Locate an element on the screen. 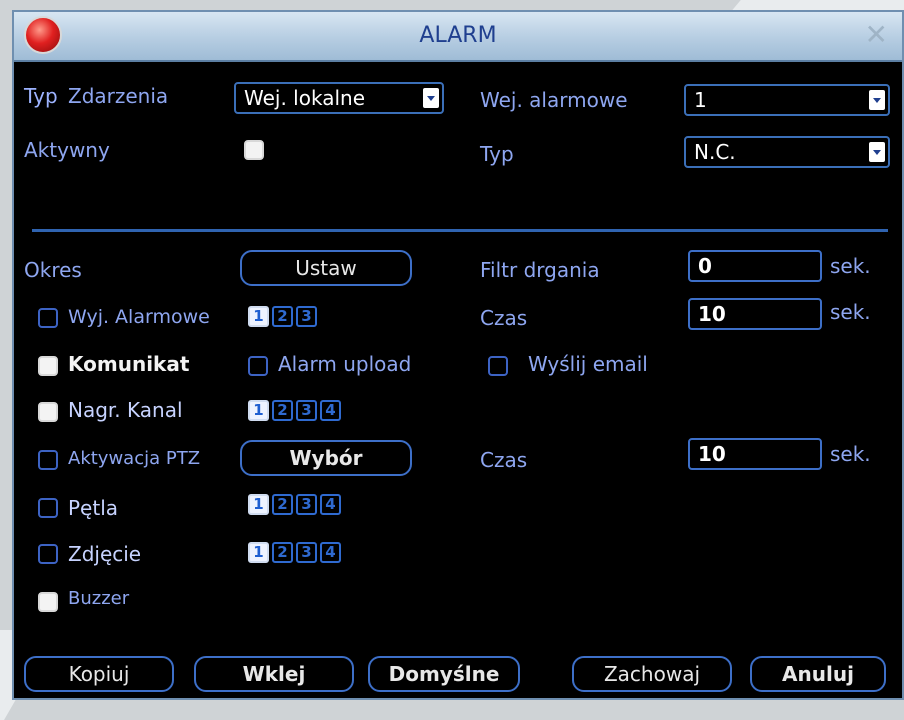 This screenshot has width=904, height=720. filter-input: 0 is located at coordinates (755, 266).